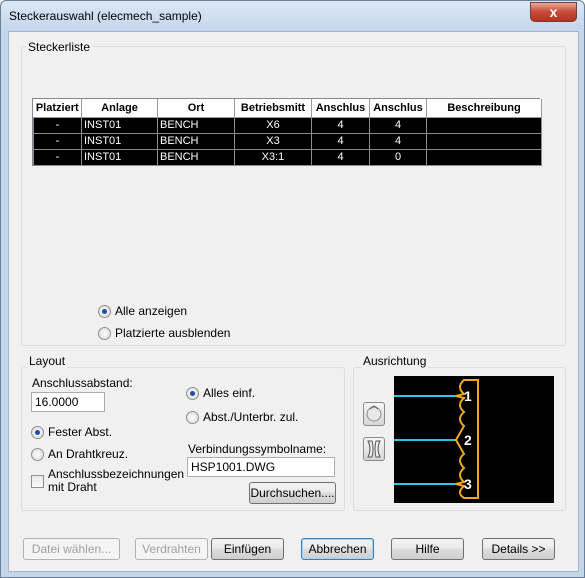  What do you see at coordinates (171, 549) in the screenshot?
I see `wire-button: Verdrahten` at bounding box center [171, 549].